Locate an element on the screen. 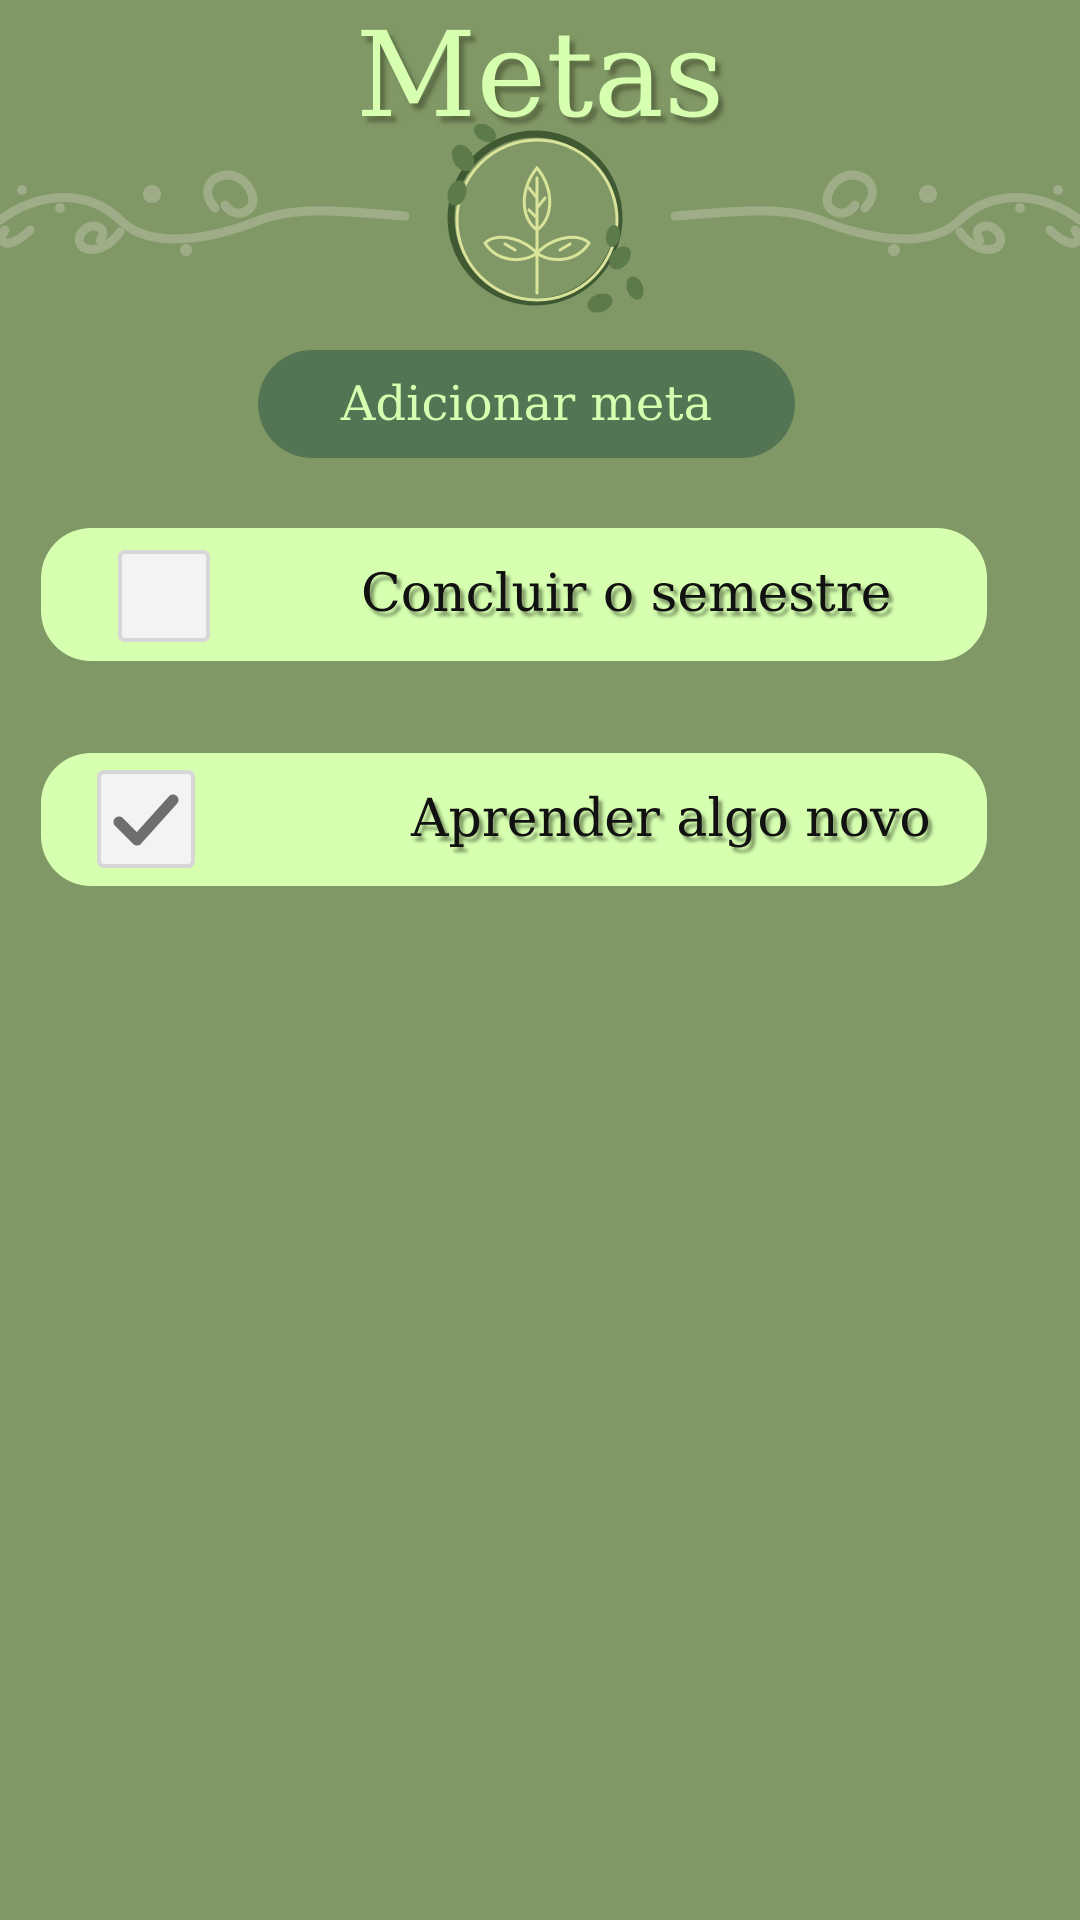  goal-item: Concluir o semestre is located at coordinates (514, 594).